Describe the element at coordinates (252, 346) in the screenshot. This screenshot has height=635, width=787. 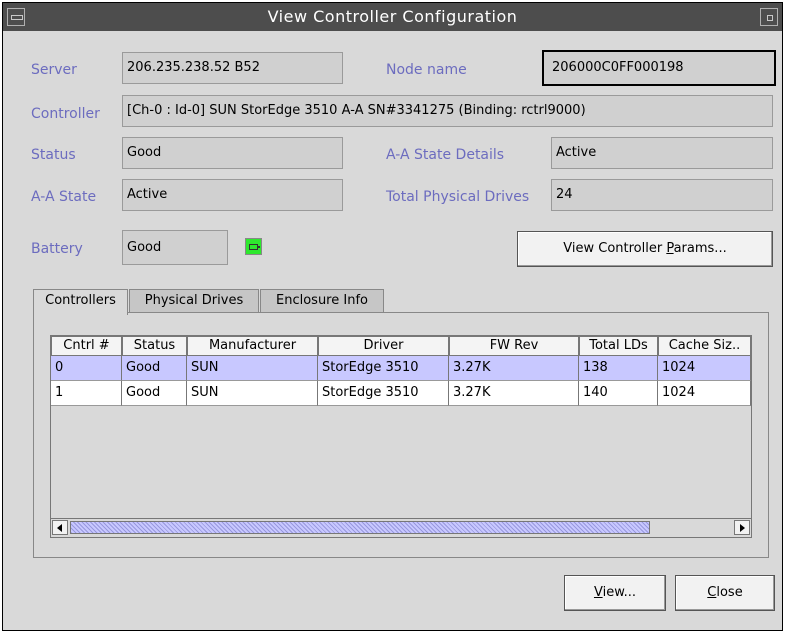
I see `column-header-manufacturer: Manufacturer` at that location.